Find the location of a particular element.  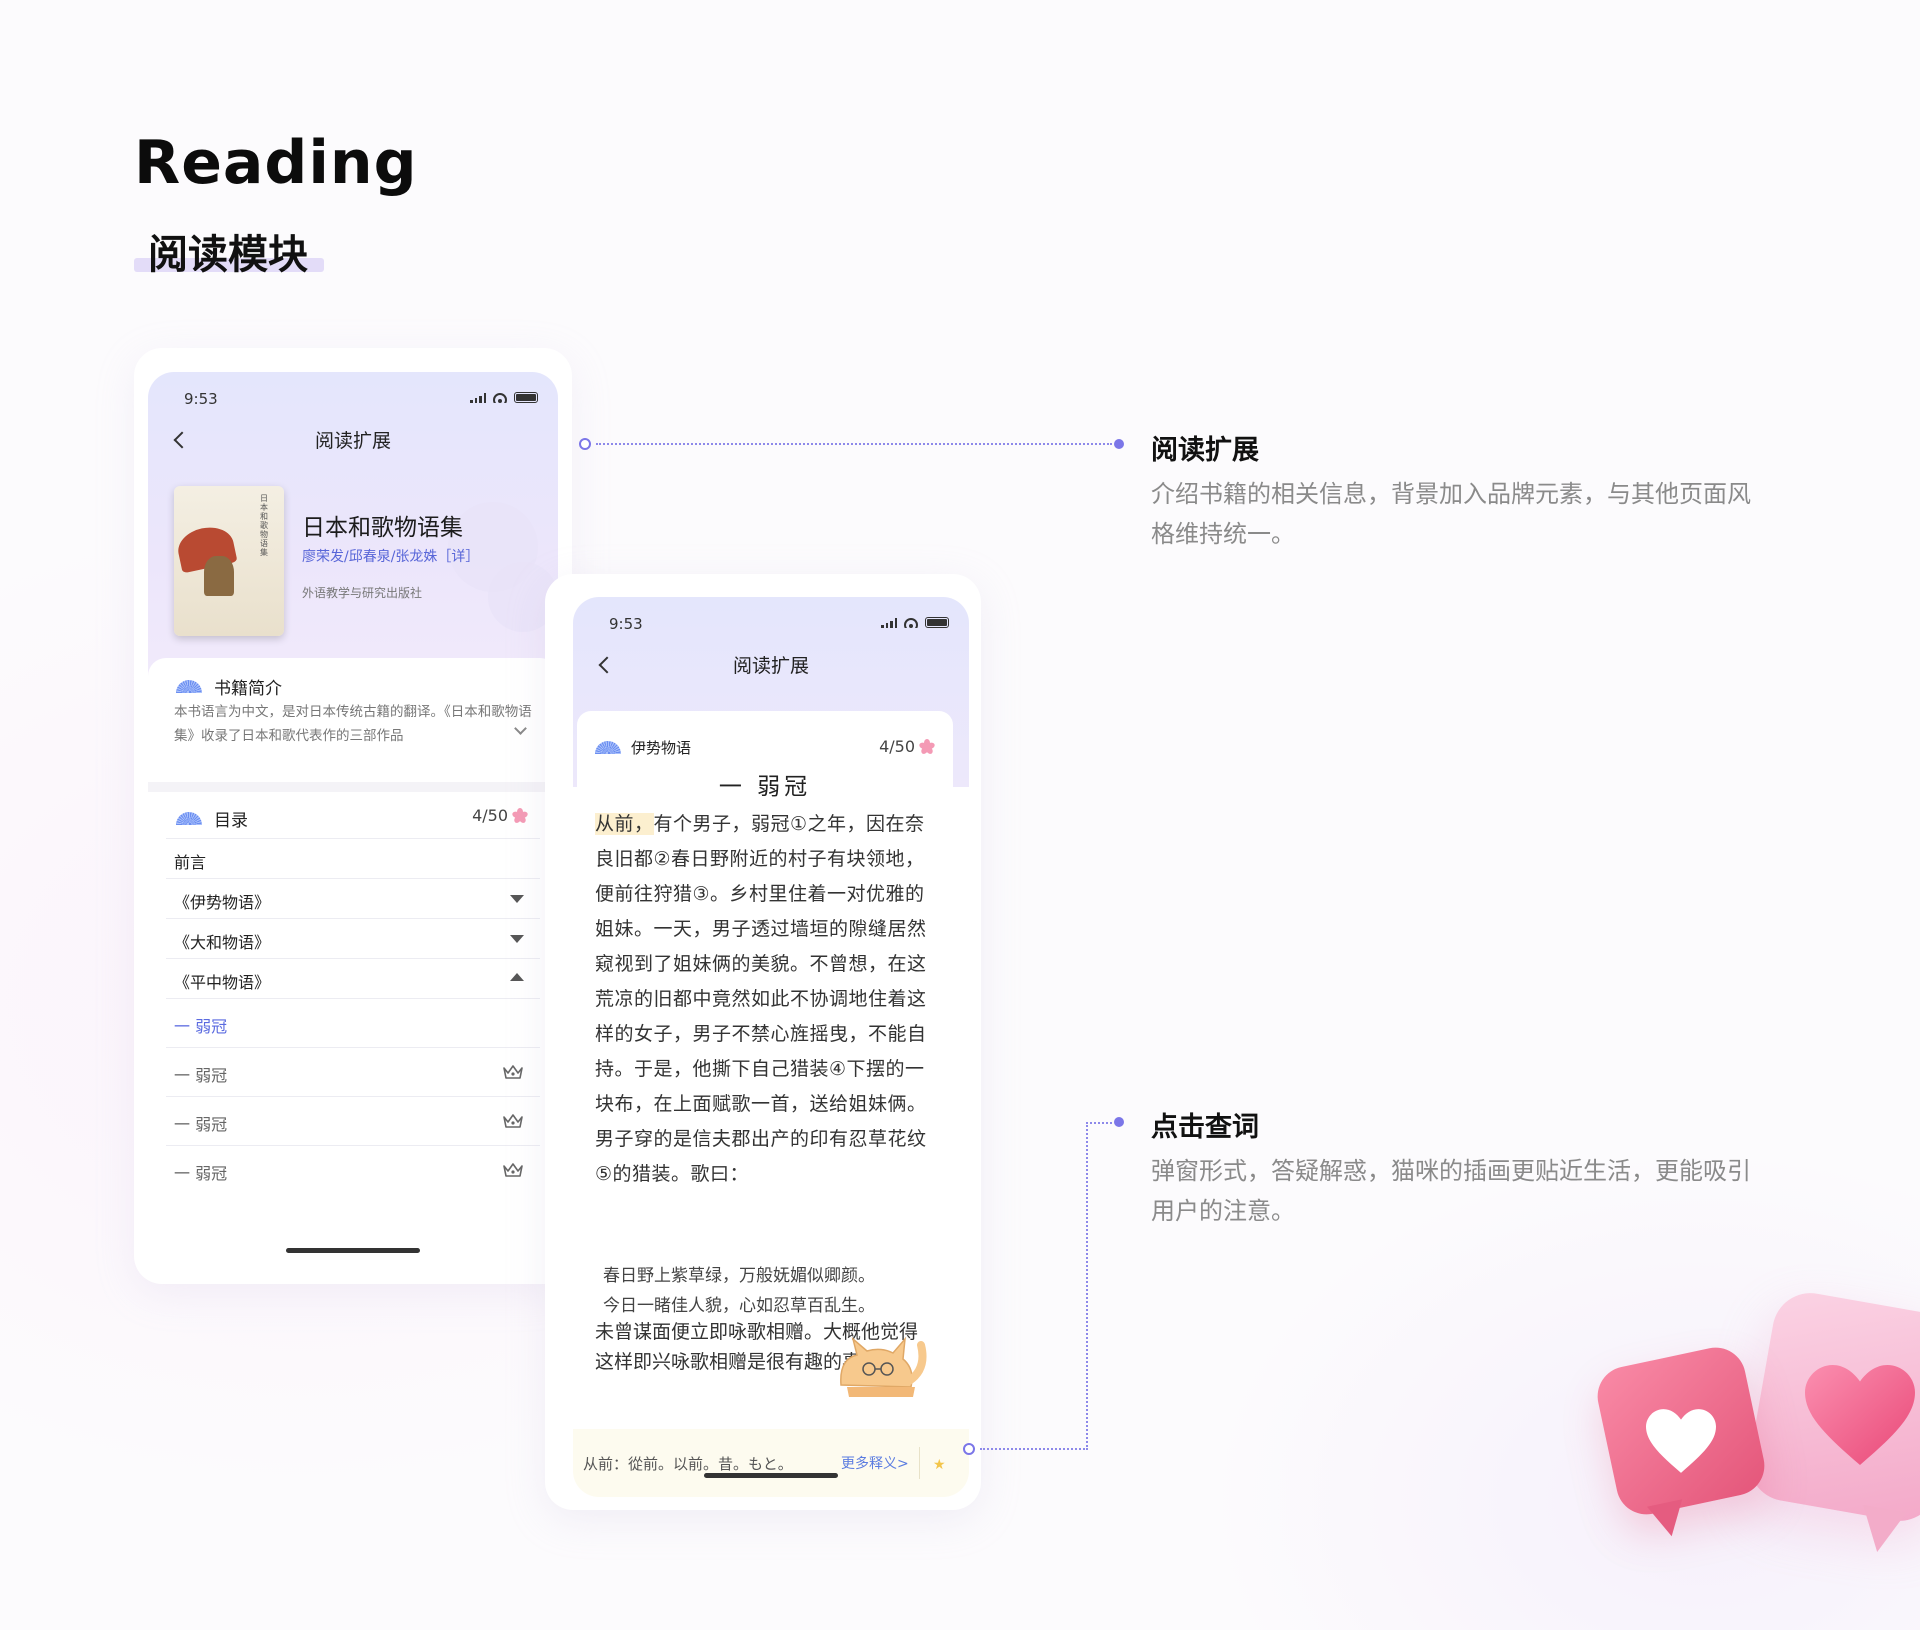

poem-line: 春日野上紫草绿，万般妩媚似卿颜。 is located at coordinates (739, 1276).